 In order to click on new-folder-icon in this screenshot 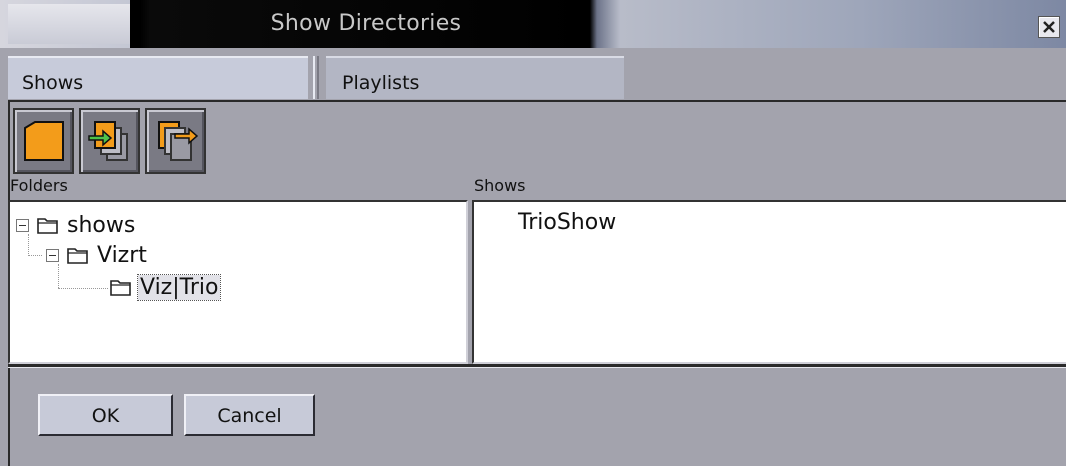, I will do `click(44, 141)`.